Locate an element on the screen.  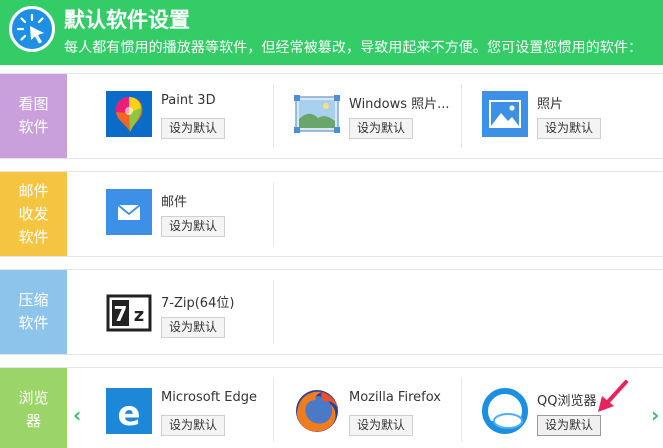
category-label: 压缩软件 is located at coordinates (33, 311).